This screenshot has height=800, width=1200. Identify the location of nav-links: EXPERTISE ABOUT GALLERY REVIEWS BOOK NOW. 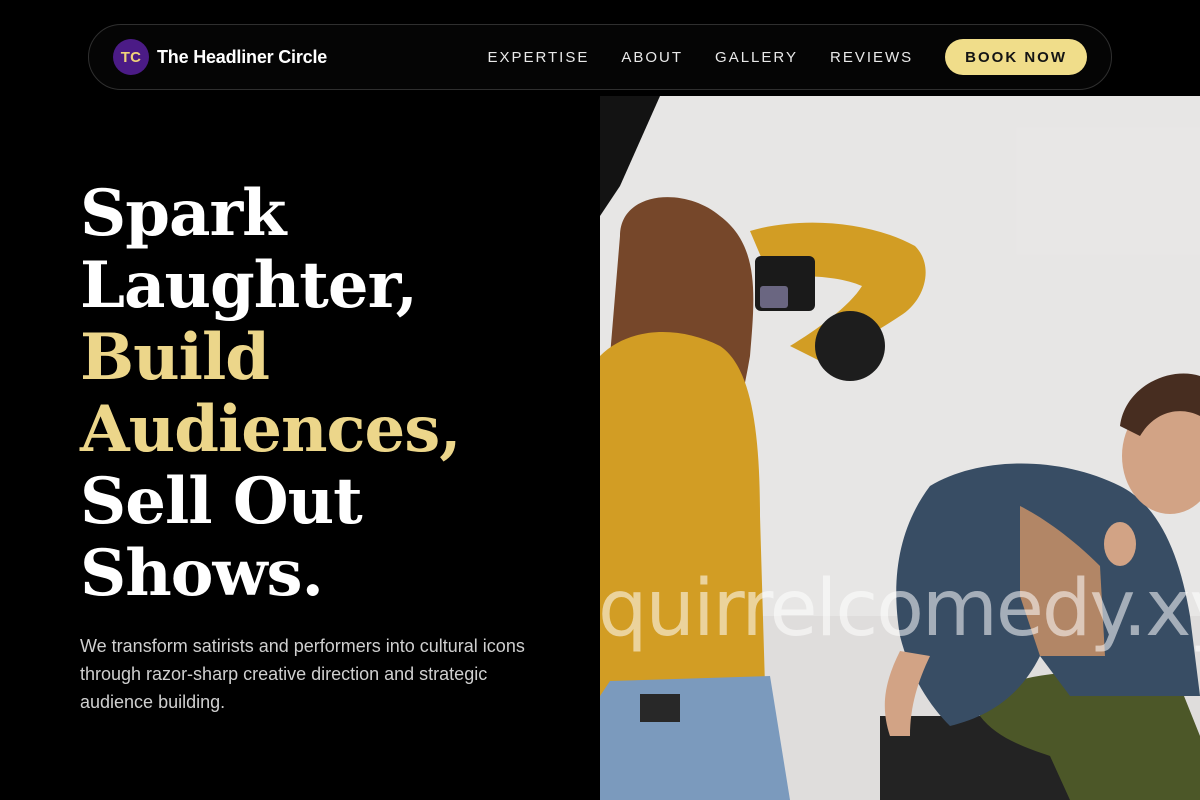
(787, 57).